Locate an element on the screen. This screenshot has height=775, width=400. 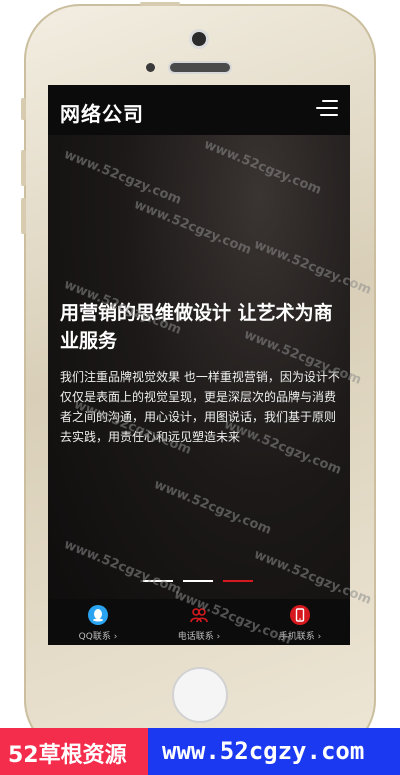
home-button is located at coordinates (200, 695).